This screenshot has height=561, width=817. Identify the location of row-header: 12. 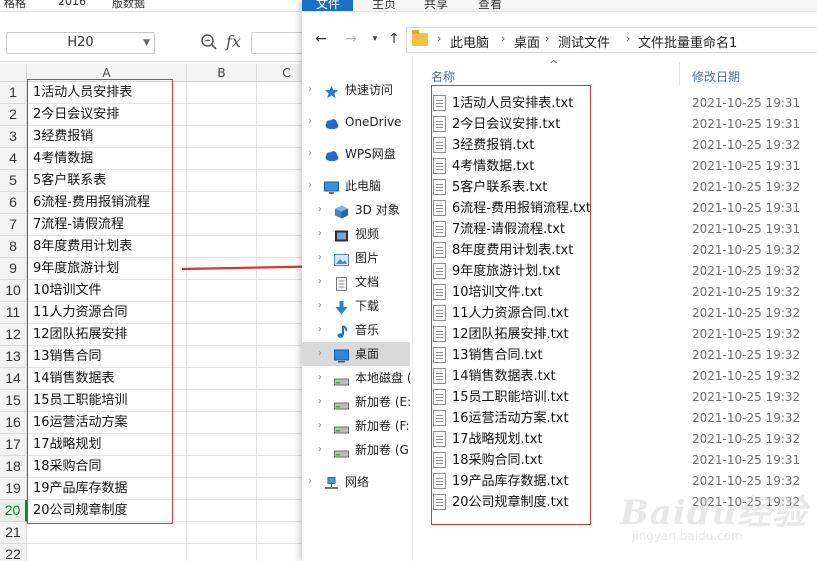
(13, 335).